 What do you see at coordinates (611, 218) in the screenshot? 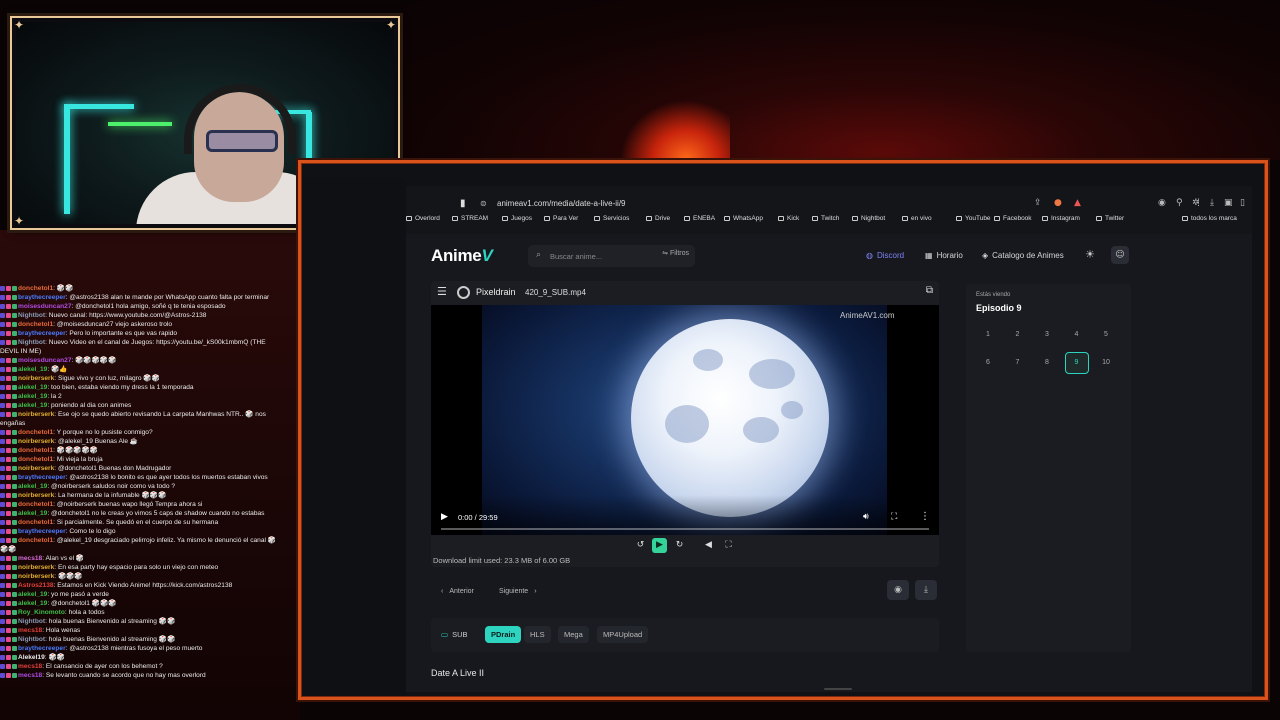
I see `bookmark-item: Servicios` at bounding box center [611, 218].